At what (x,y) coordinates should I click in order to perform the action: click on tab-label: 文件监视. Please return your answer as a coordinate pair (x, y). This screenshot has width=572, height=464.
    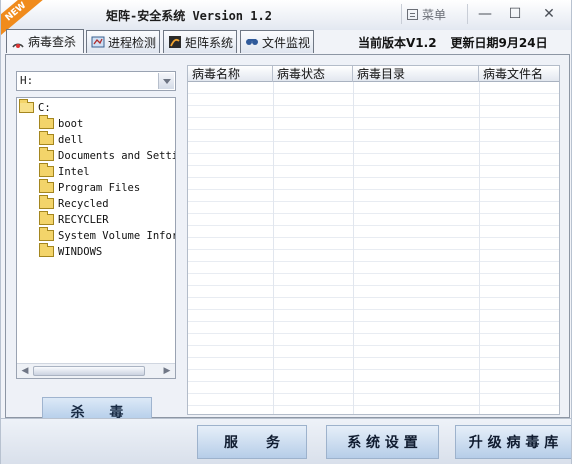
    Looking at the image, I should click on (286, 42).